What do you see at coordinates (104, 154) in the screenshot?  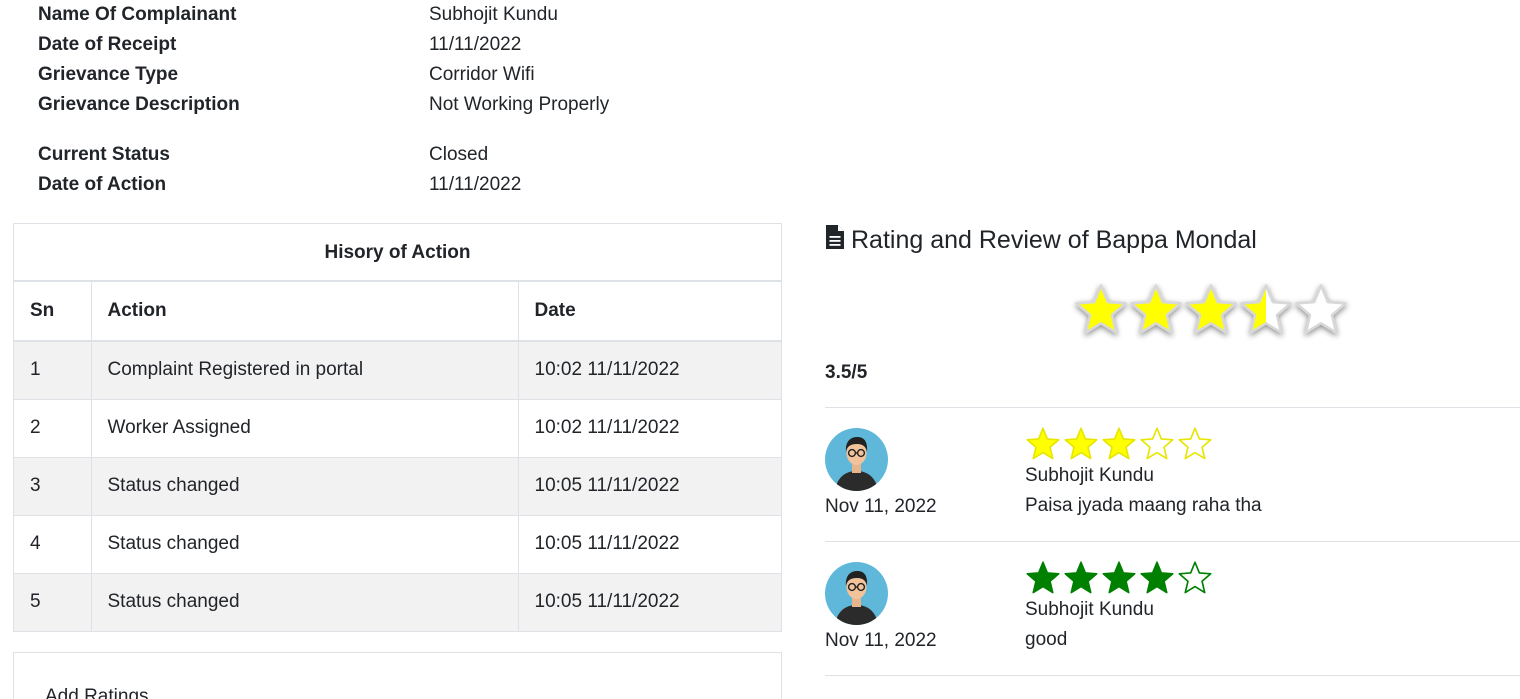 I see `detail-label: Current Status` at bounding box center [104, 154].